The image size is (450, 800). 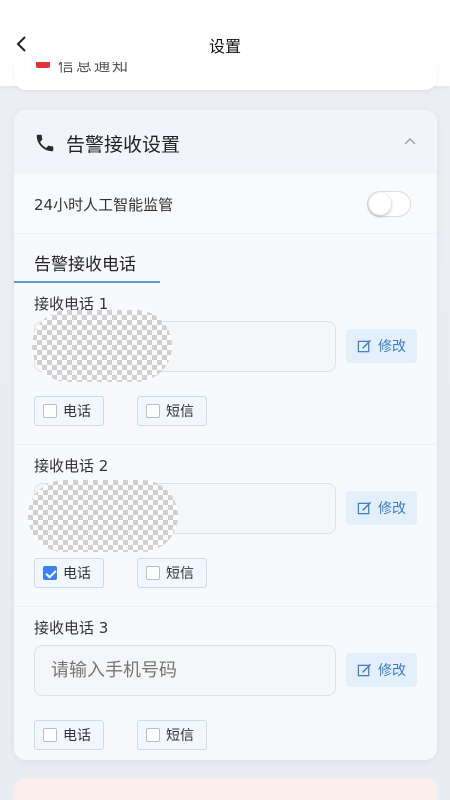 I want to click on tab-alarm-phones: 告警接收电话, so click(x=85, y=262).